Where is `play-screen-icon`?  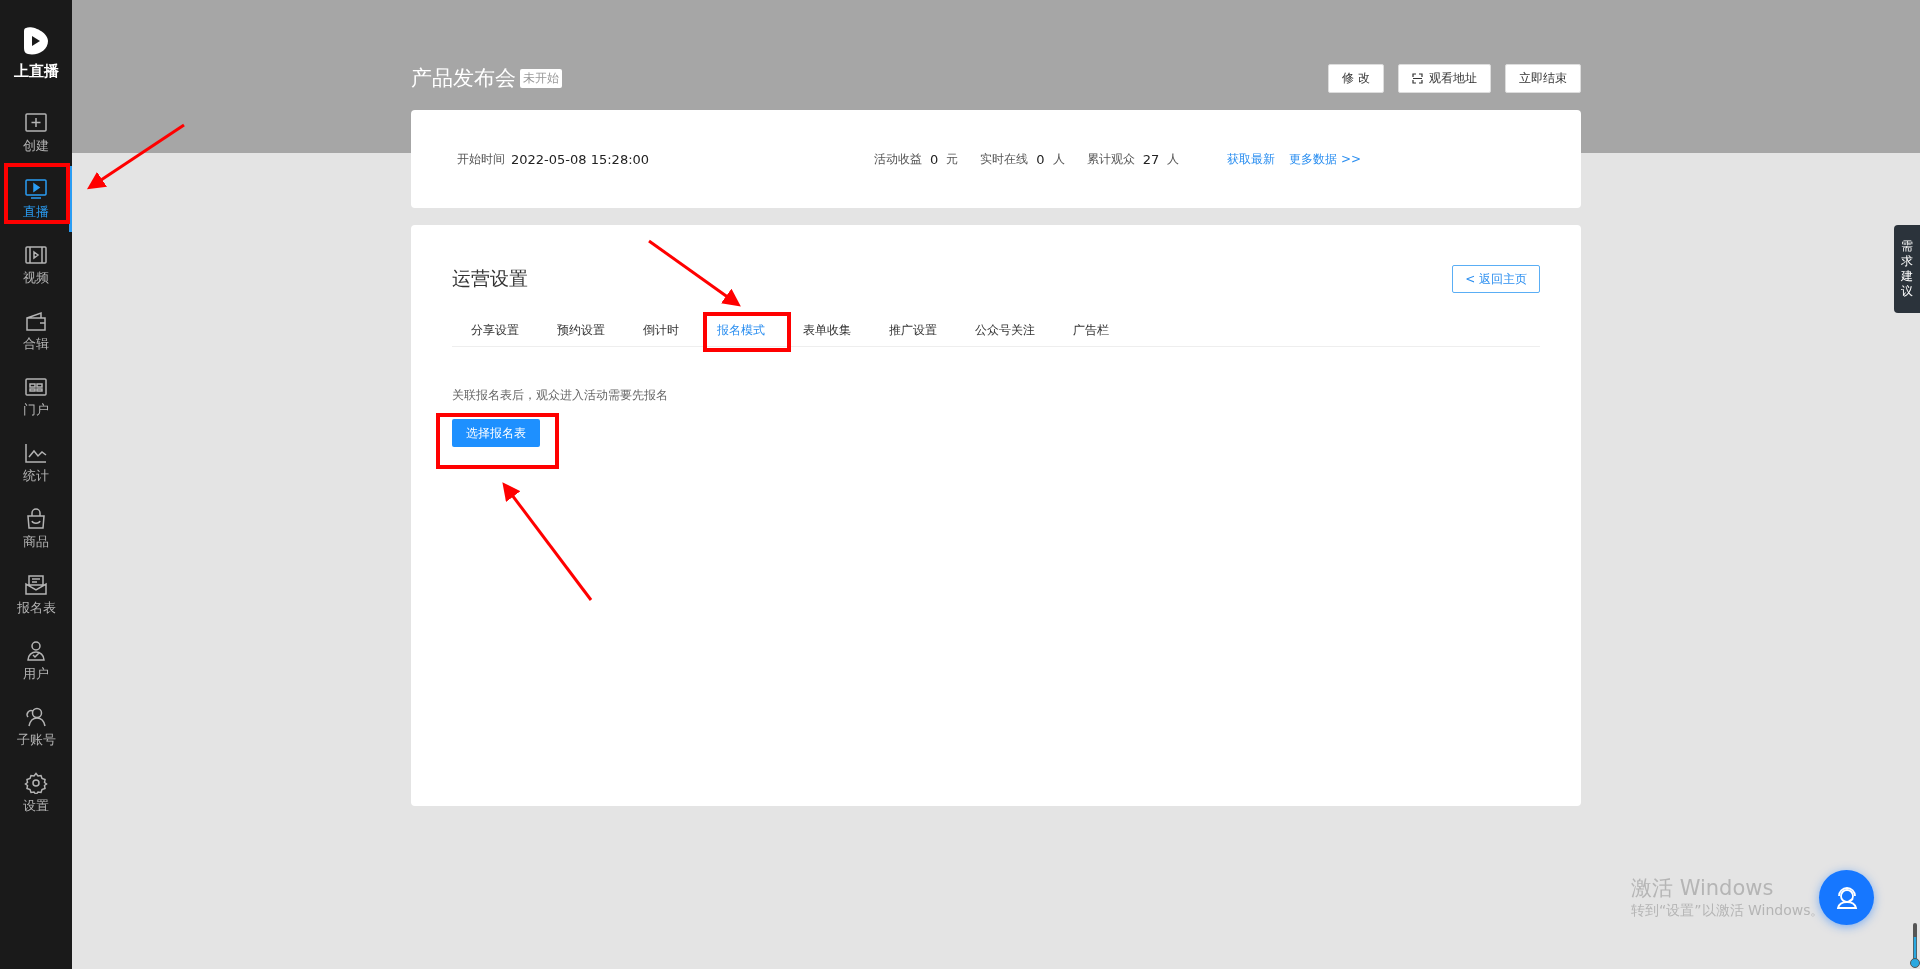 play-screen-icon is located at coordinates (36, 188).